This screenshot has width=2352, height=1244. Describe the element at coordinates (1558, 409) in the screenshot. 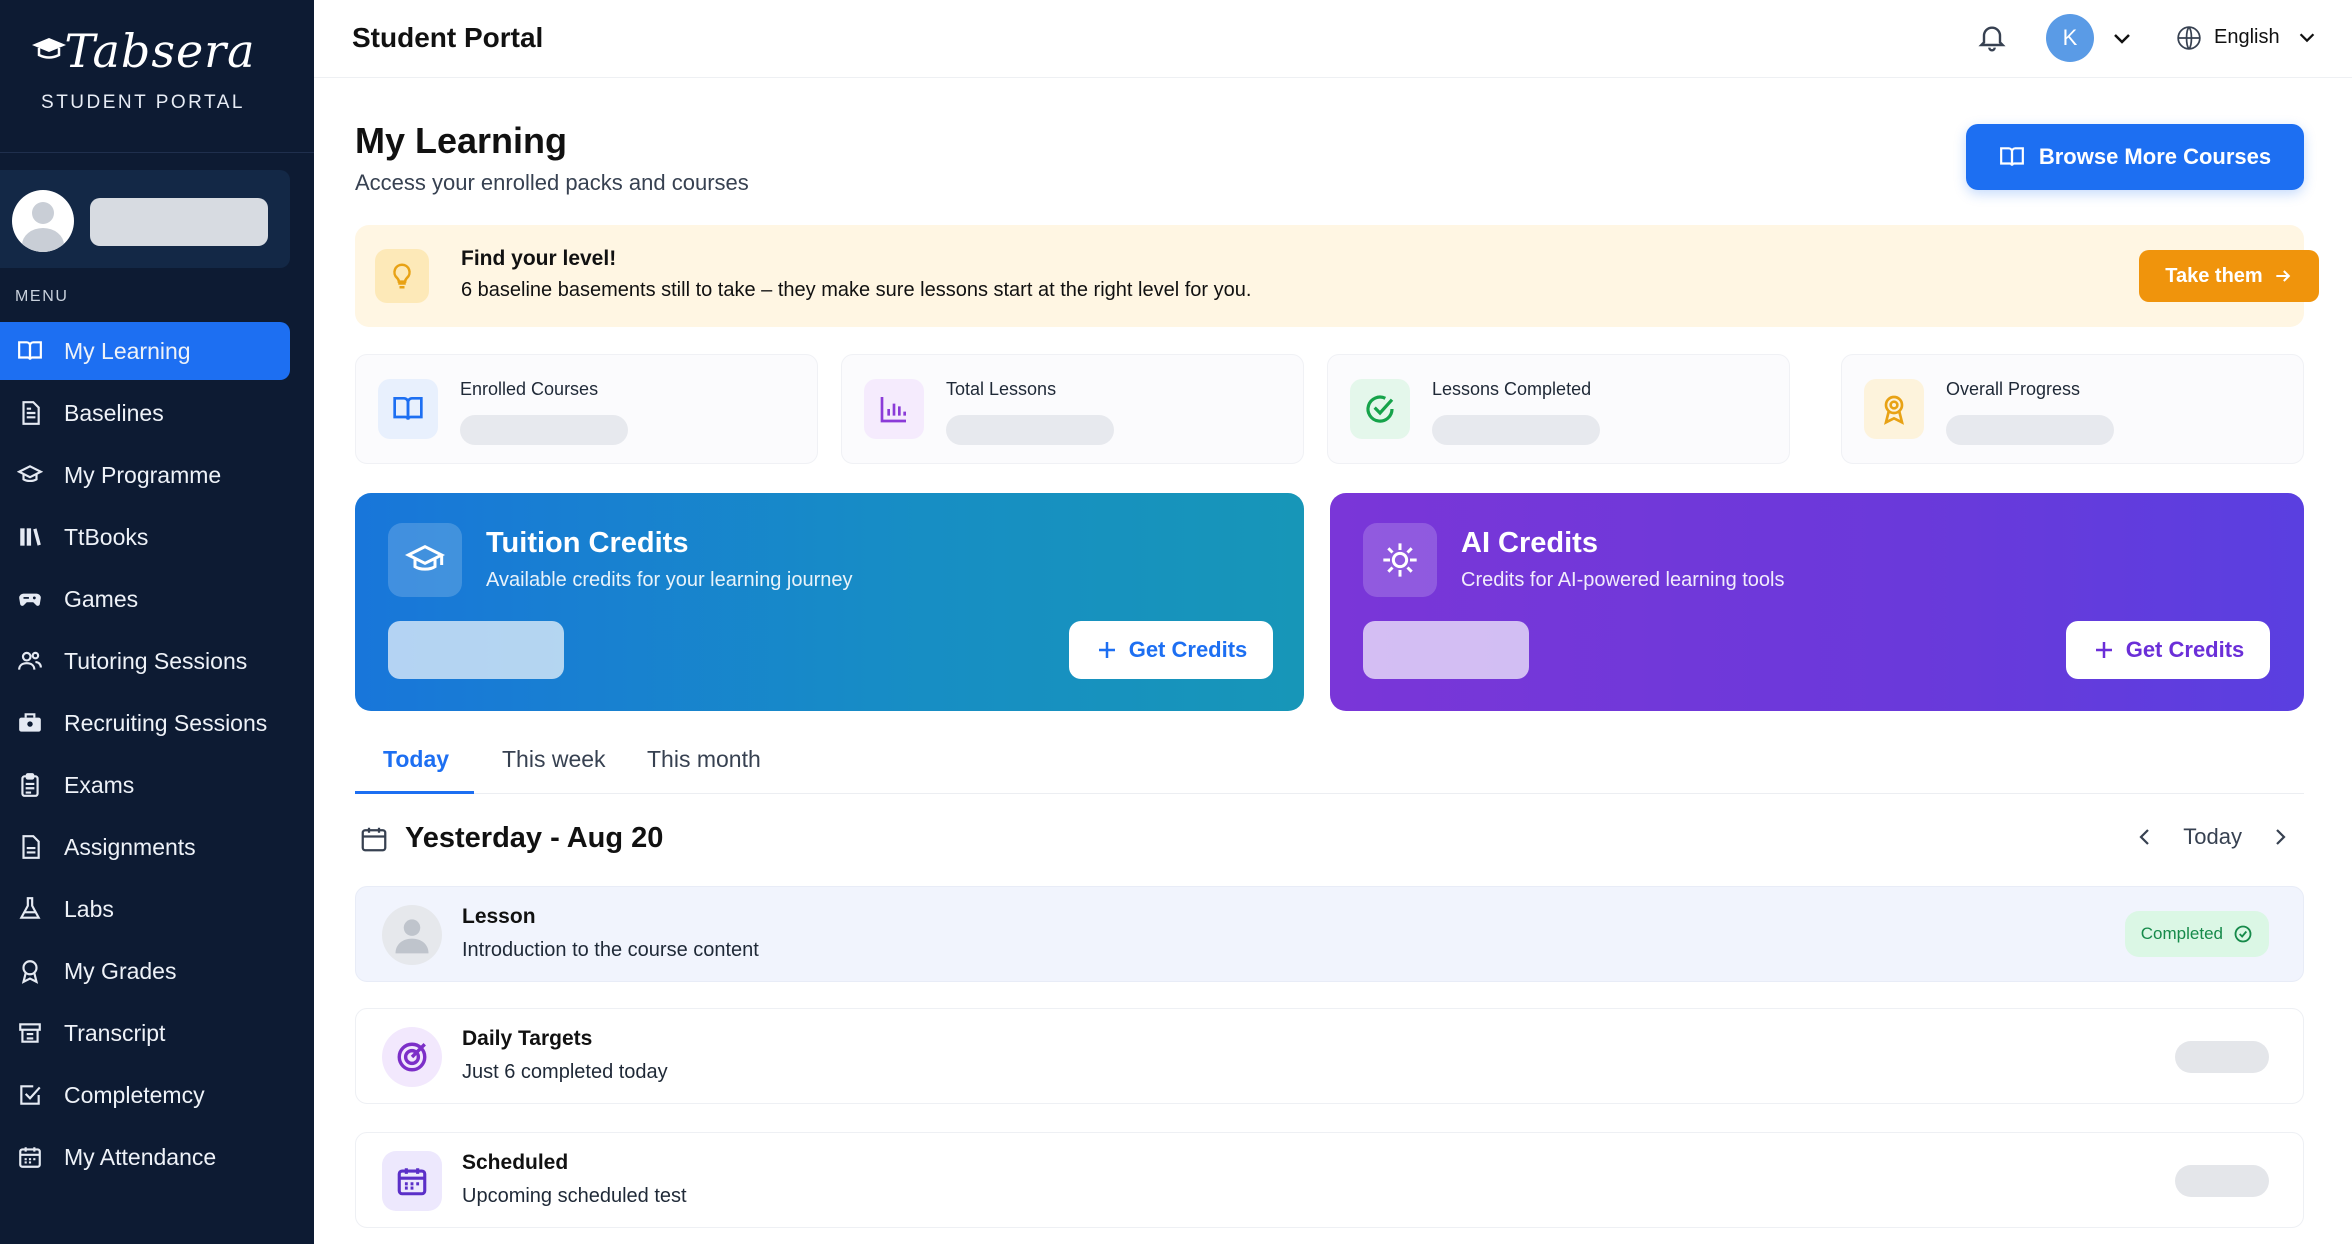

I see `stat-card-lessons-completed: Lessons Completed` at that location.